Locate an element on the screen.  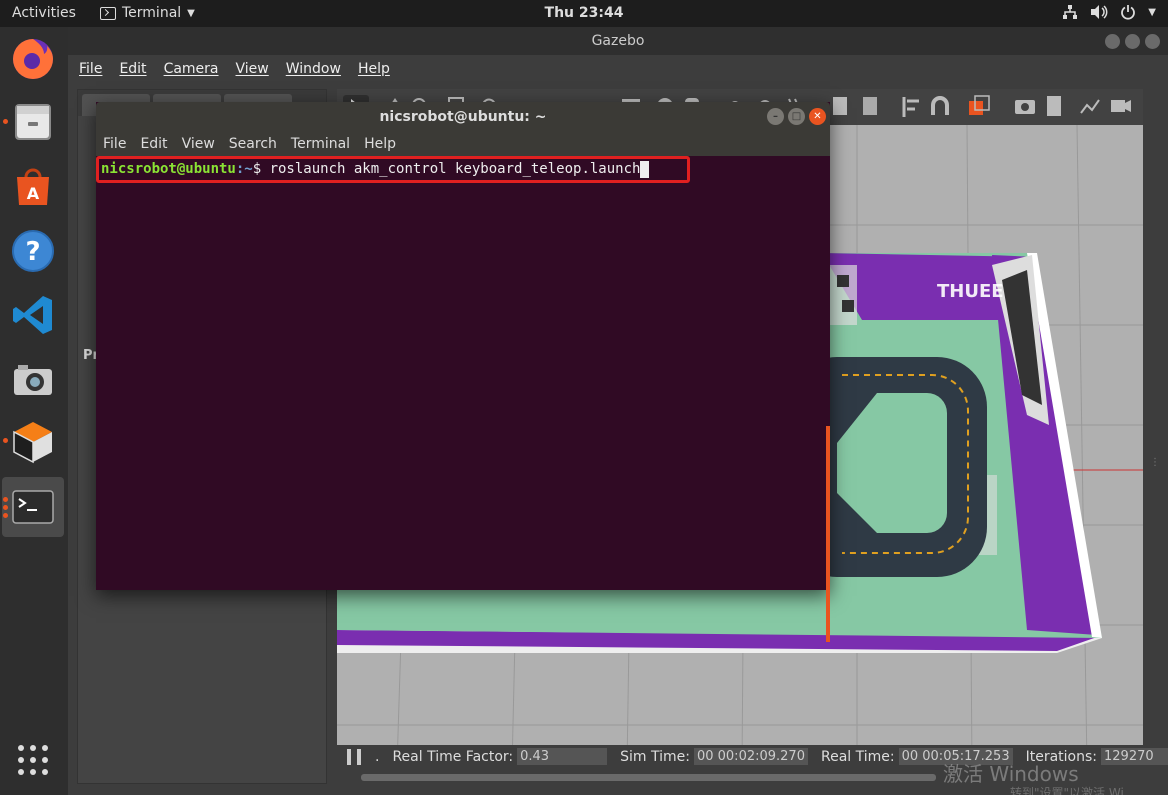
panel-resize-grip: ⋮ is located at coordinates (1155, 462).